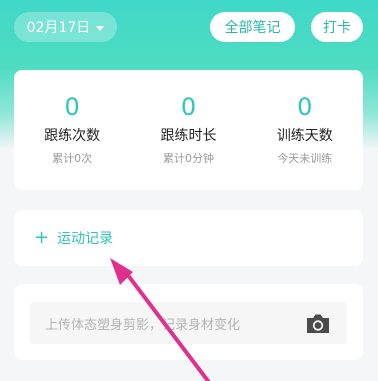 Image resolution: width=378 pixels, height=381 pixels. I want to click on date-selector: 02月17日, so click(65, 27).